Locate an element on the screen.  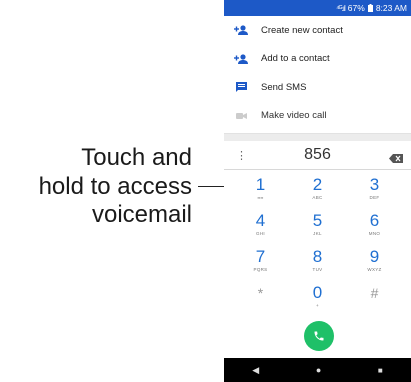
add-to-contact-item: Add to a contact is located at coordinates (317, 59).